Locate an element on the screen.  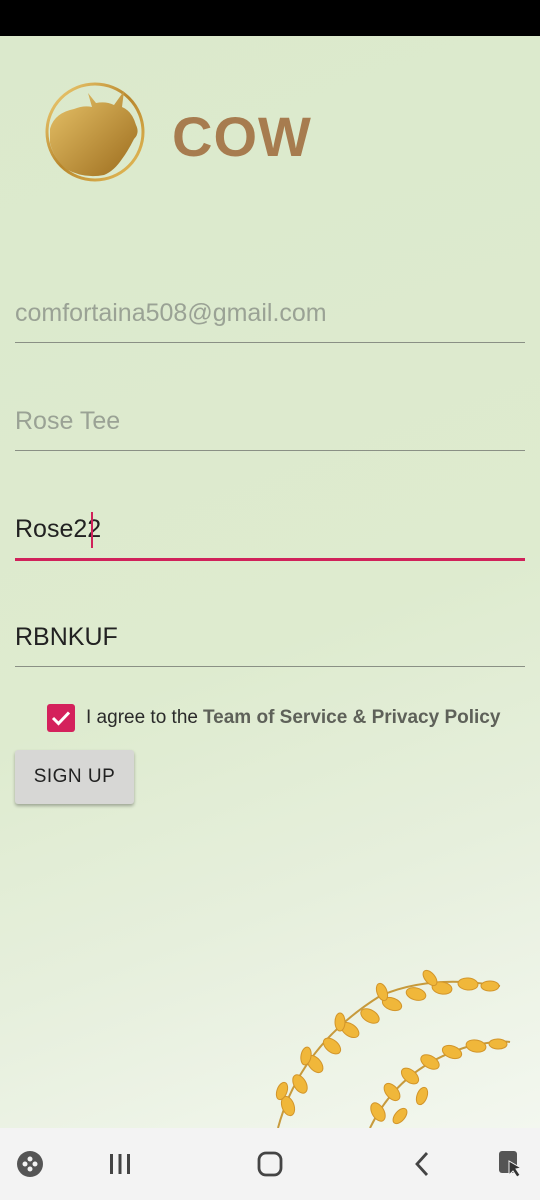
text-cursor is located at coordinates (92, 530).